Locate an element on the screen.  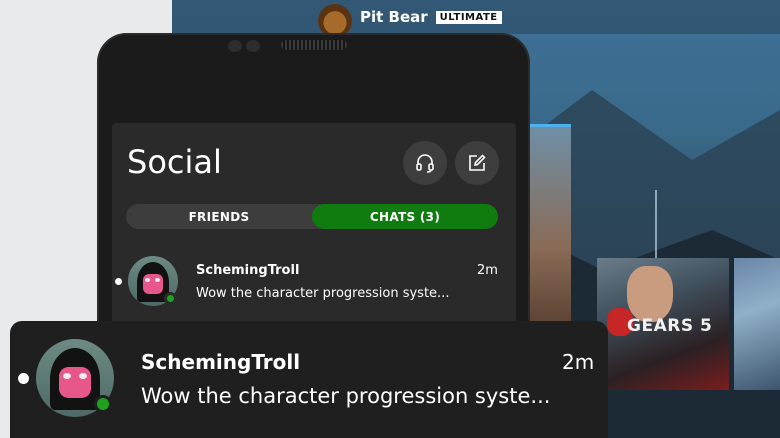
tab-friends: FRIENDS is located at coordinates (219, 216).